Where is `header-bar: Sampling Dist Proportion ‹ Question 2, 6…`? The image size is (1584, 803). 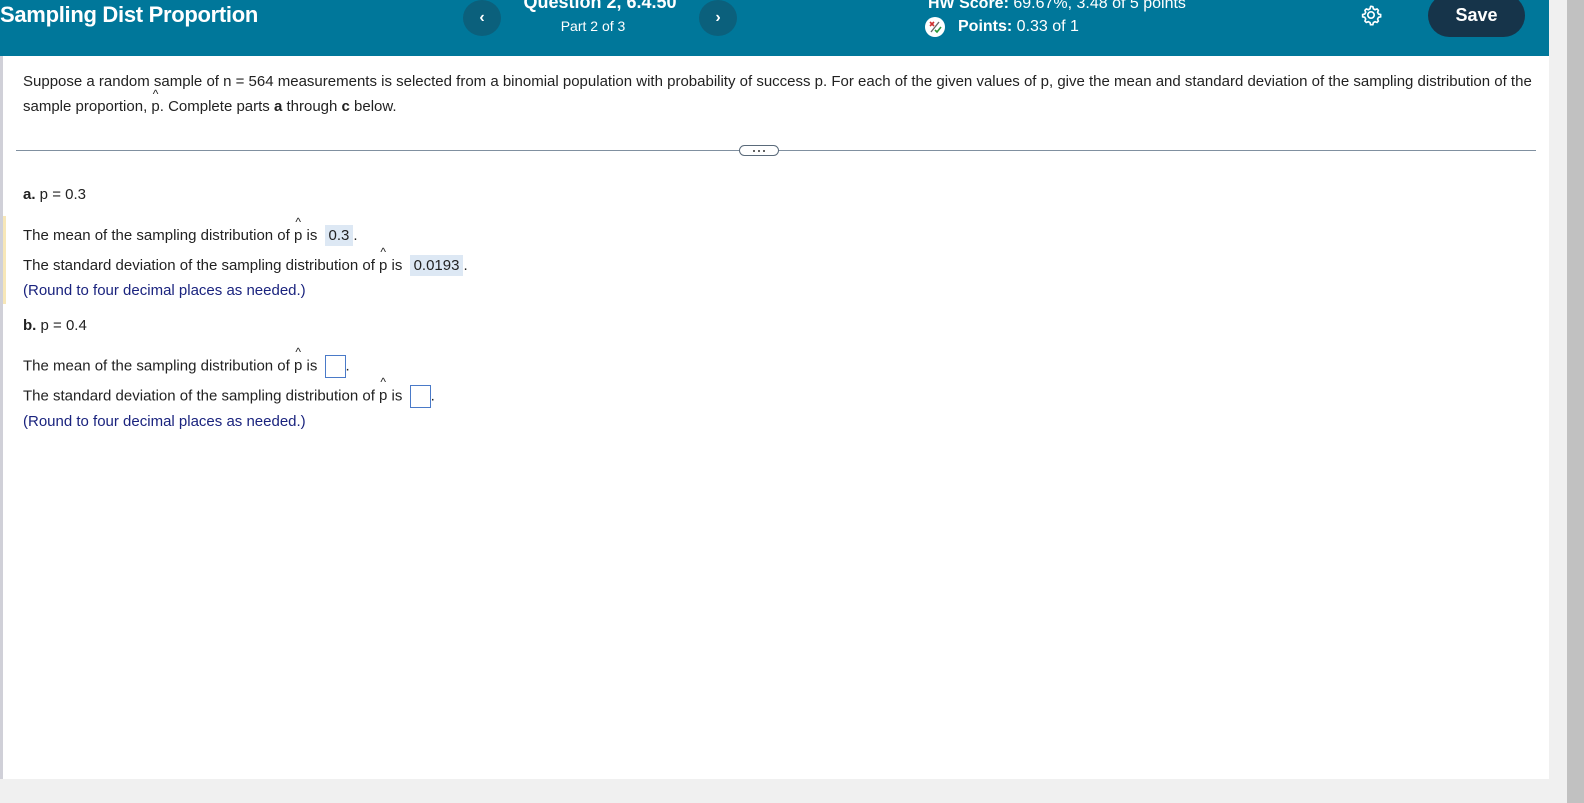 header-bar: Sampling Dist Proportion ‹ Question 2, 6… is located at coordinates (774, 28).